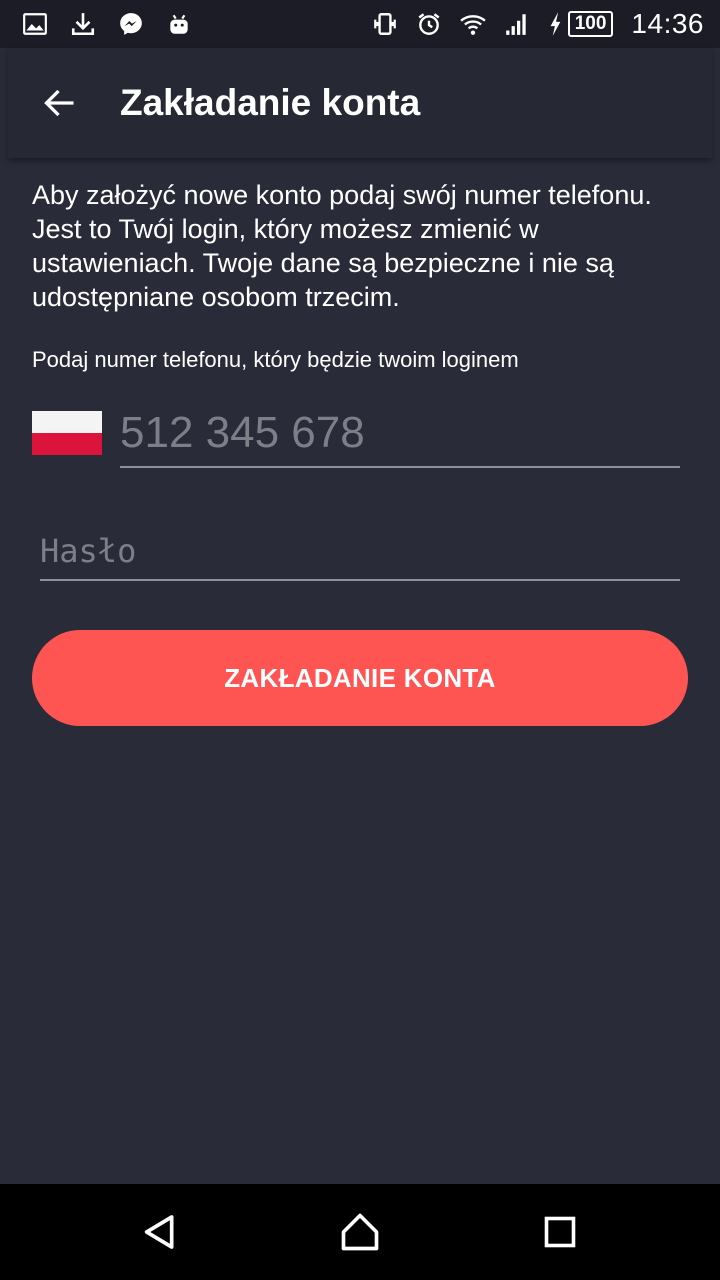 This screenshot has width=720, height=1280. I want to click on battery-indicator: 100, so click(581, 24).